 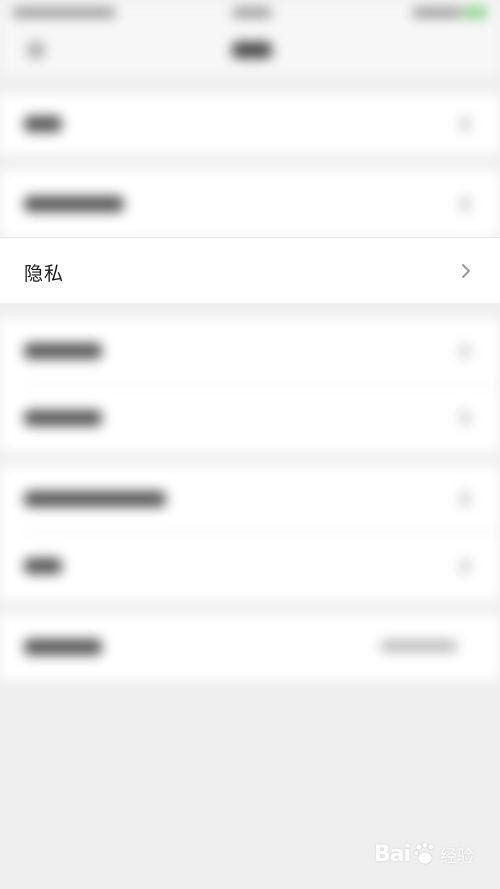 I want to click on navigation-bar, so click(x=250, y=52).